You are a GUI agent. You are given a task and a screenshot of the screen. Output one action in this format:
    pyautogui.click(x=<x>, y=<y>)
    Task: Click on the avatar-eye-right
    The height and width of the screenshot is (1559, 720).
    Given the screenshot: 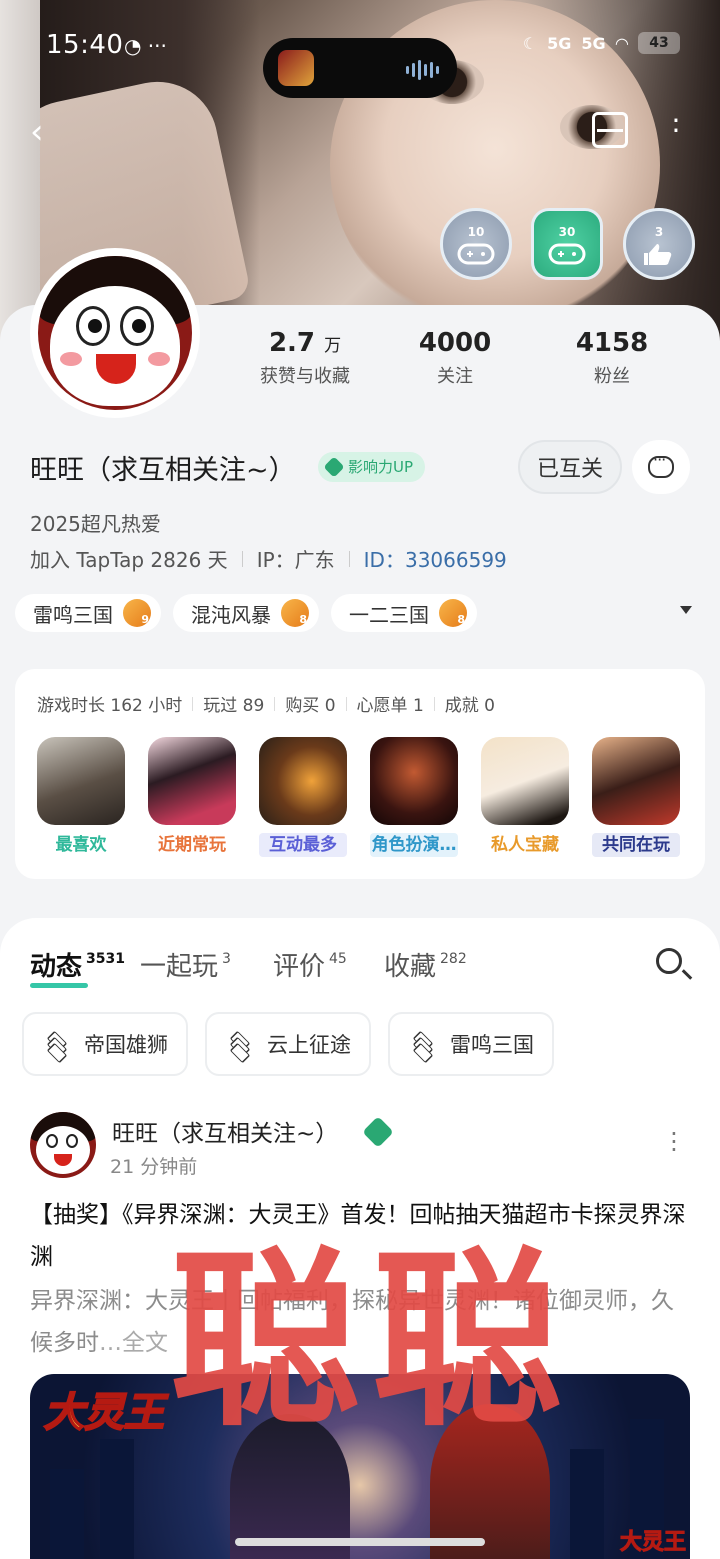 What is the action you would take?
    pyautogui.click(x=137, y=326)
    